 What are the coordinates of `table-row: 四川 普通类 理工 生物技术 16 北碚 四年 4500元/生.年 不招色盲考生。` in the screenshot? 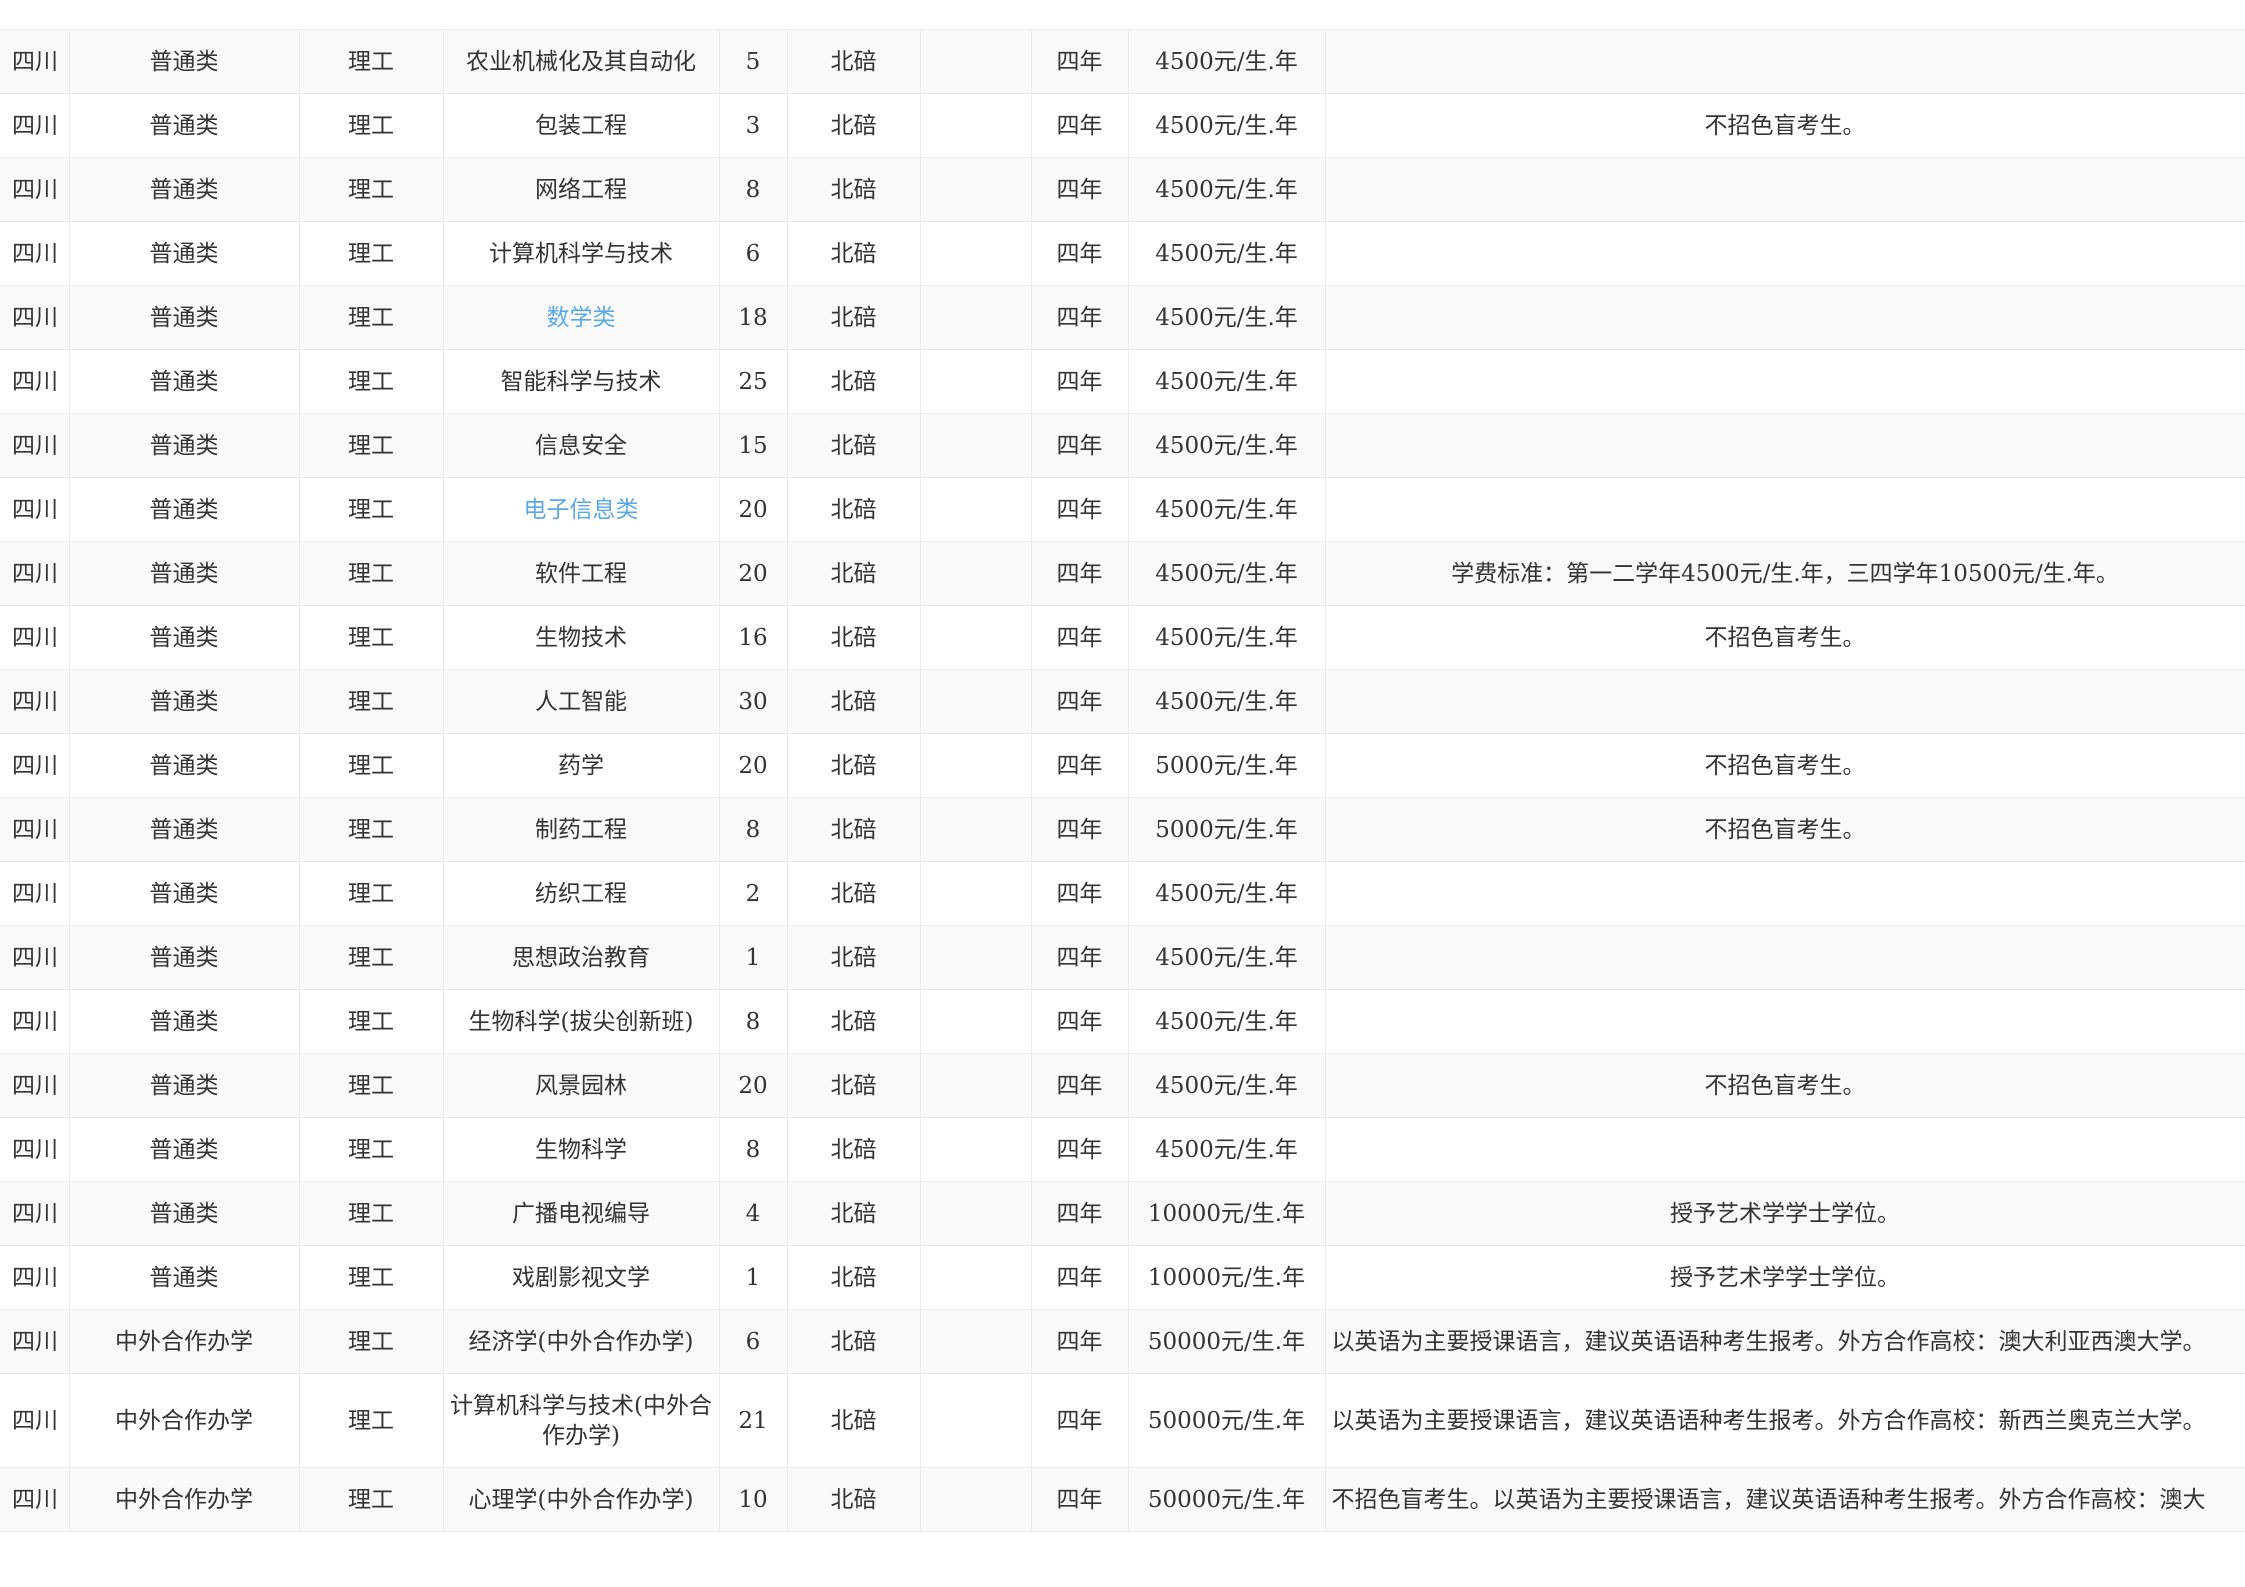 It's located at (1122, 637).